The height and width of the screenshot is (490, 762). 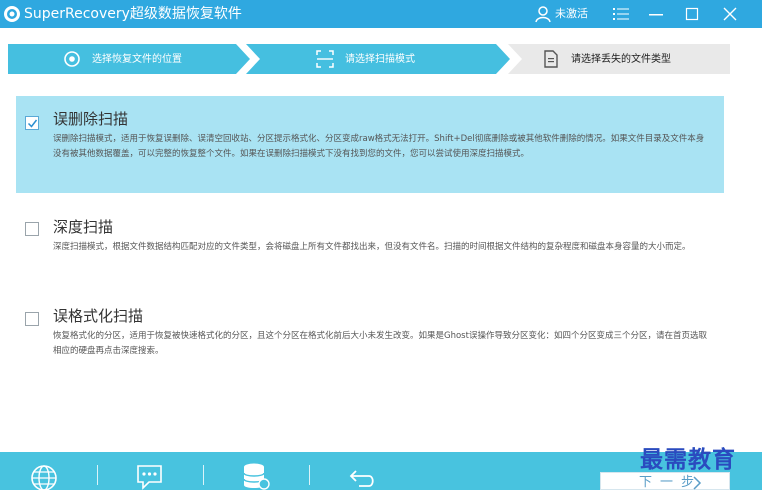 I want to click on watermark-text: 最需教育, so click(x=688, y=459).